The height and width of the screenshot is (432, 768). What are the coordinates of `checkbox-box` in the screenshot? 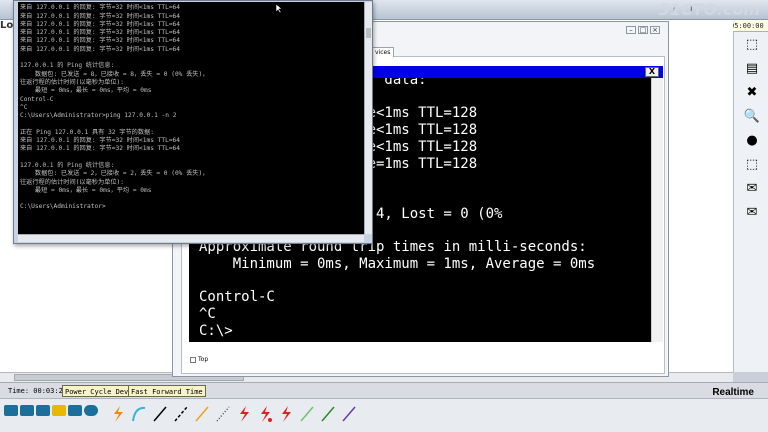 It's located at (193, 359).